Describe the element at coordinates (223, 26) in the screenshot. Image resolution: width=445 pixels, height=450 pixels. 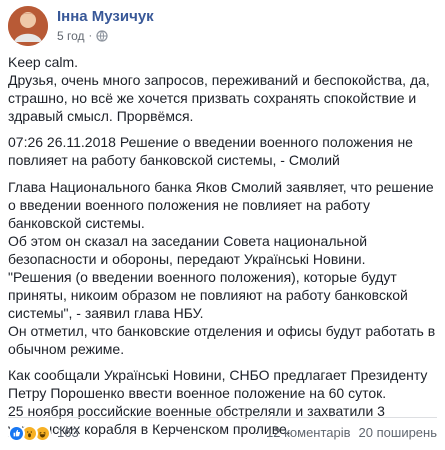
I see `post-header: Інна Музичук 5 год ·` at that location.